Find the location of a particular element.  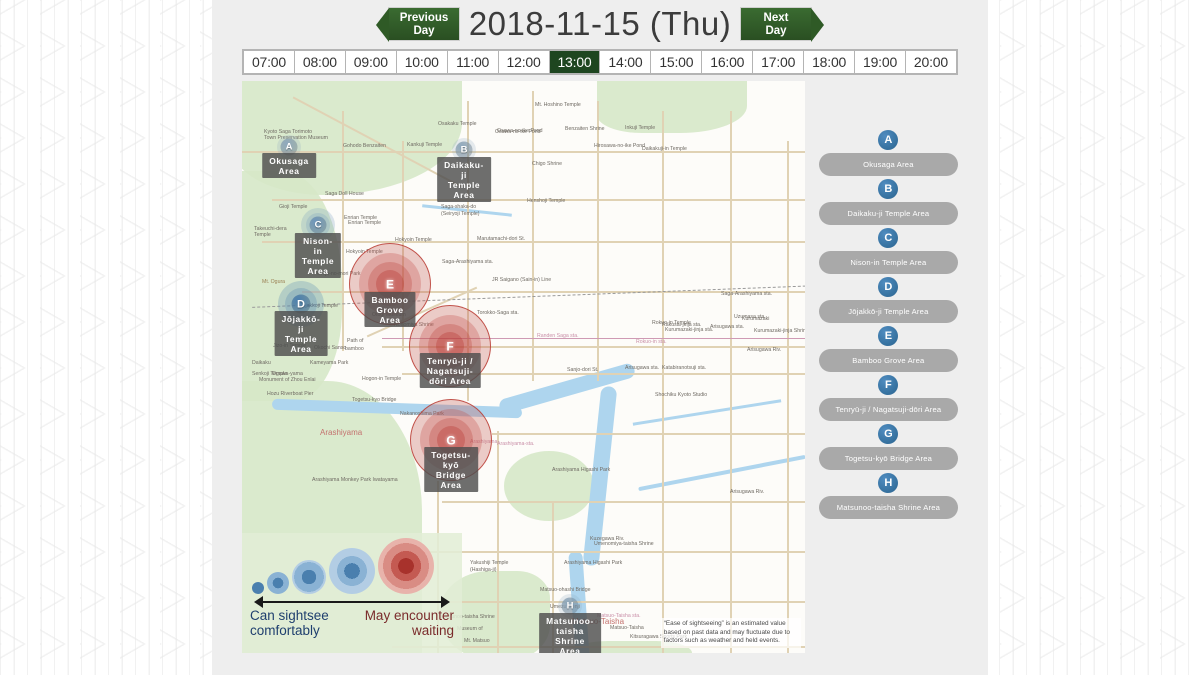

time-slot-1600: 16:00 is located at coordinates (727, 62).